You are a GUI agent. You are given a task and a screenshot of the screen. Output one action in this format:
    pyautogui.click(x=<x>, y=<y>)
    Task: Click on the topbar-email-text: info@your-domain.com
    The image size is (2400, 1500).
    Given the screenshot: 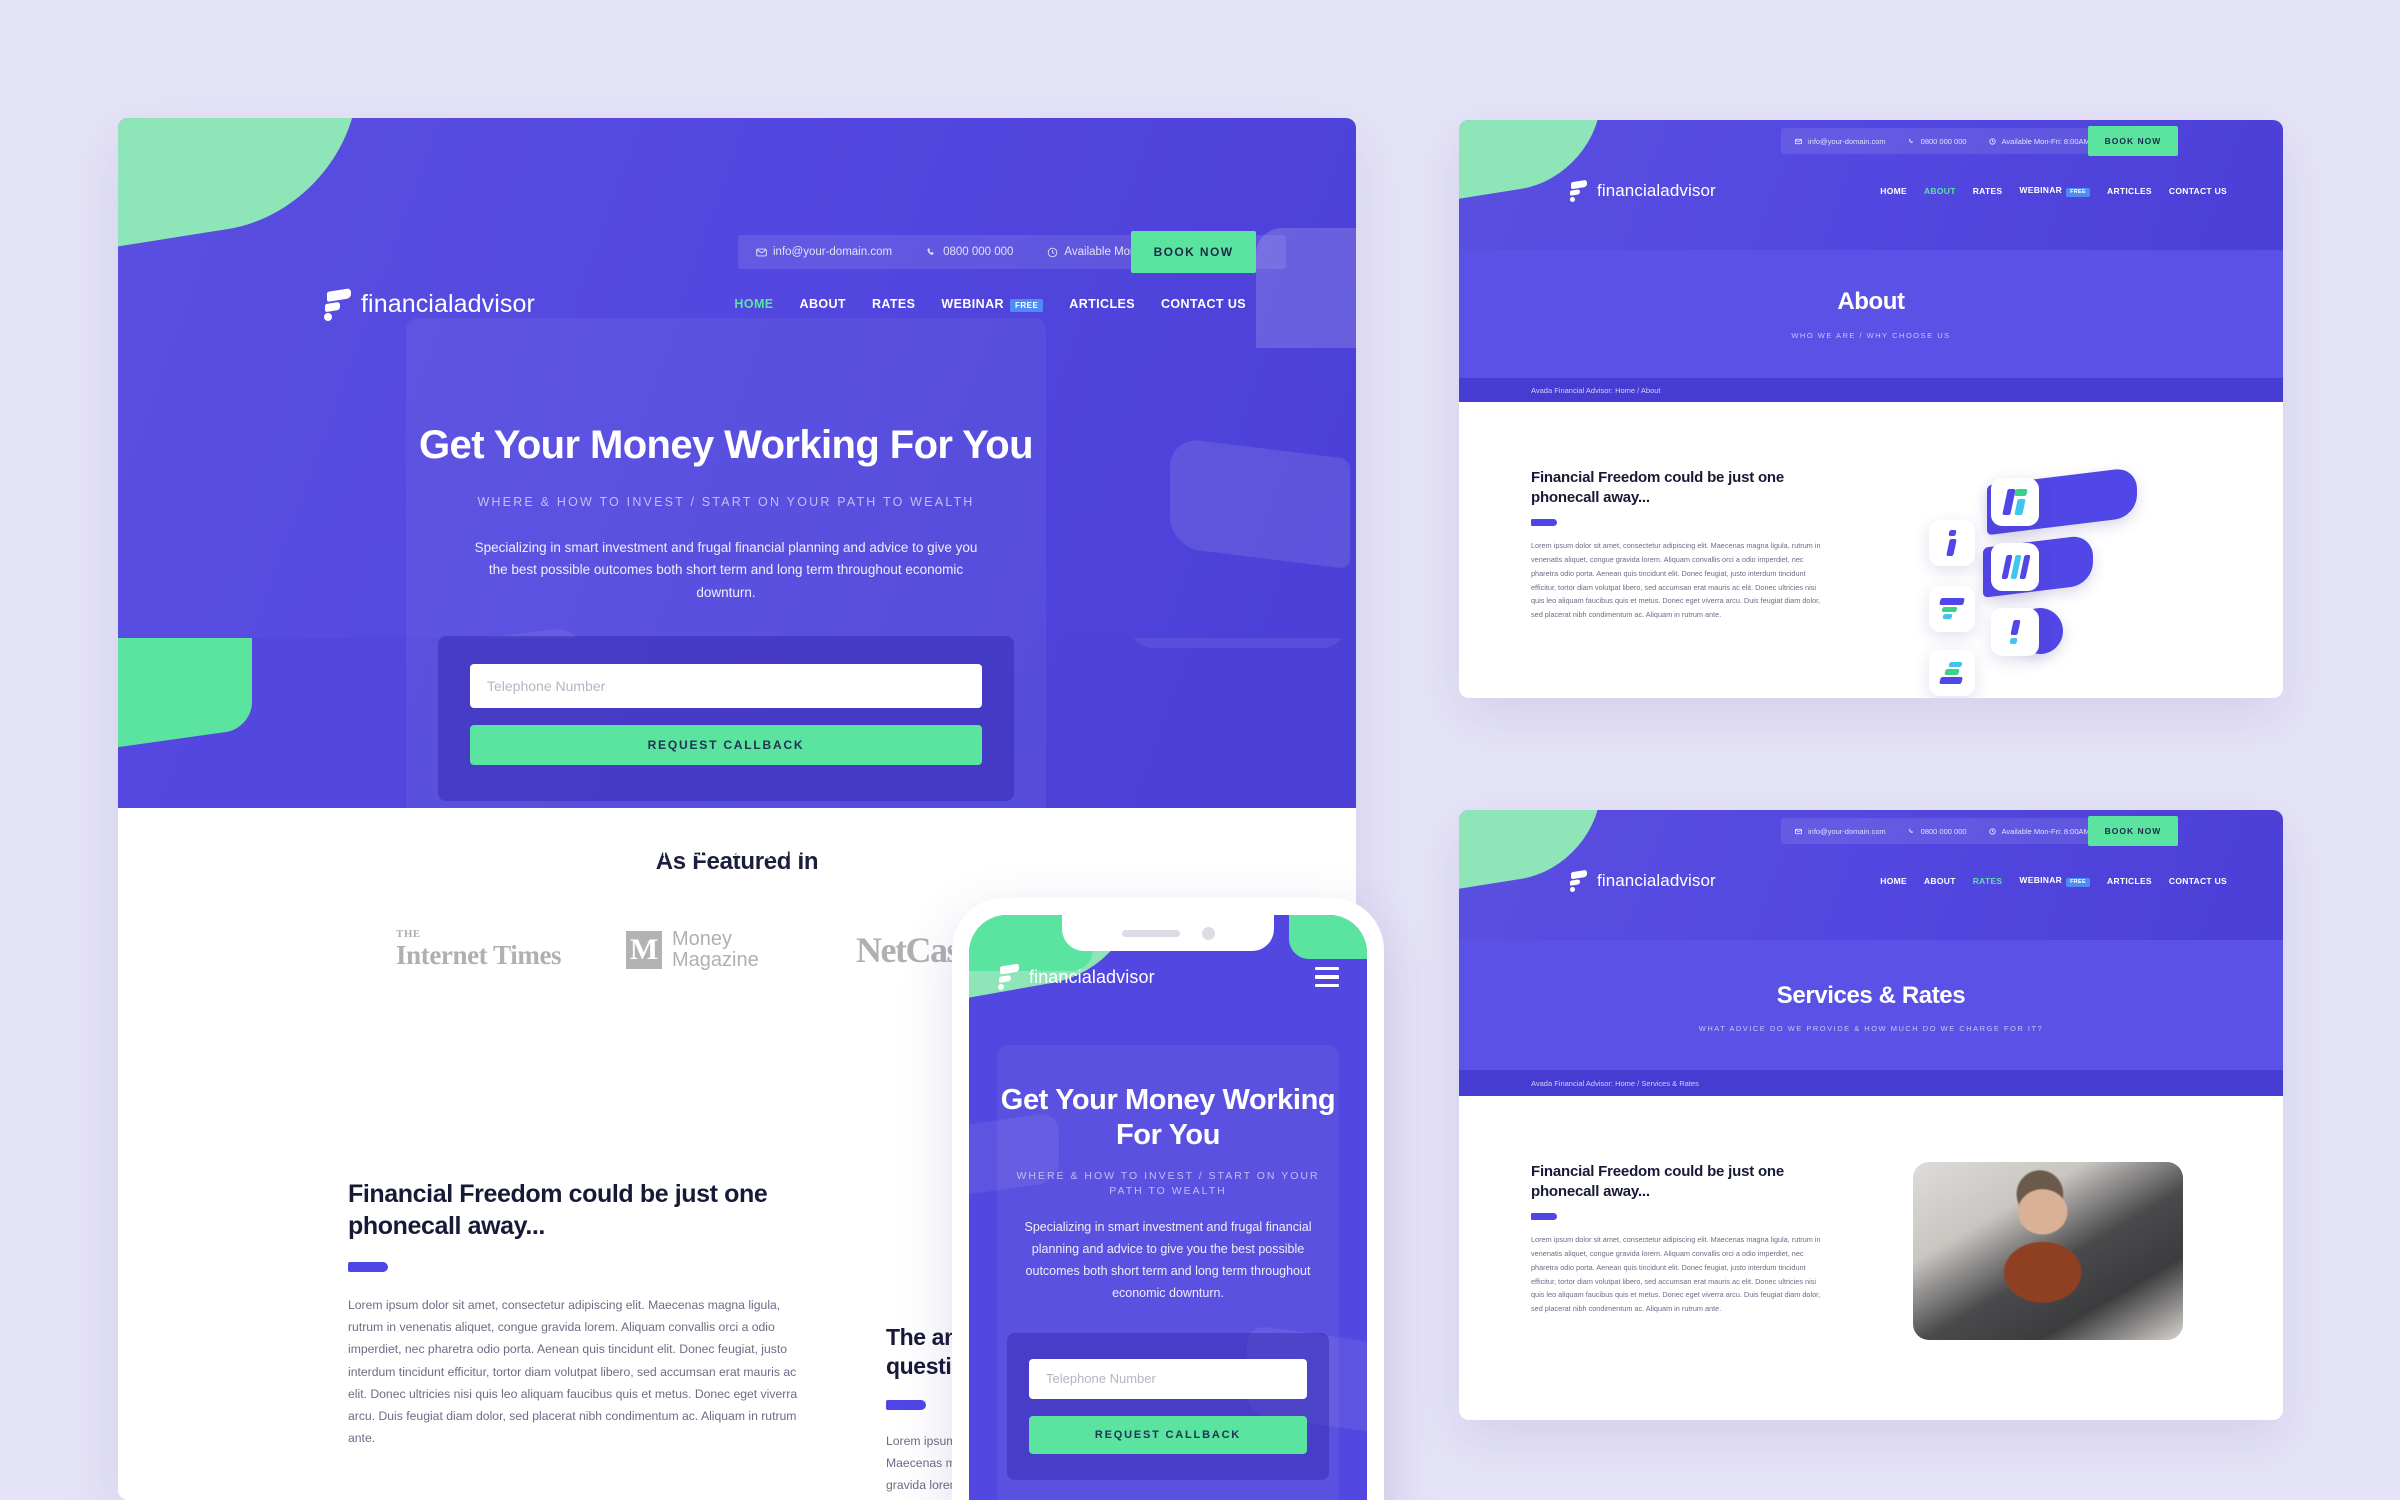 What is the action you would take?
    pyautogui.click(x=1847, y=831)
    